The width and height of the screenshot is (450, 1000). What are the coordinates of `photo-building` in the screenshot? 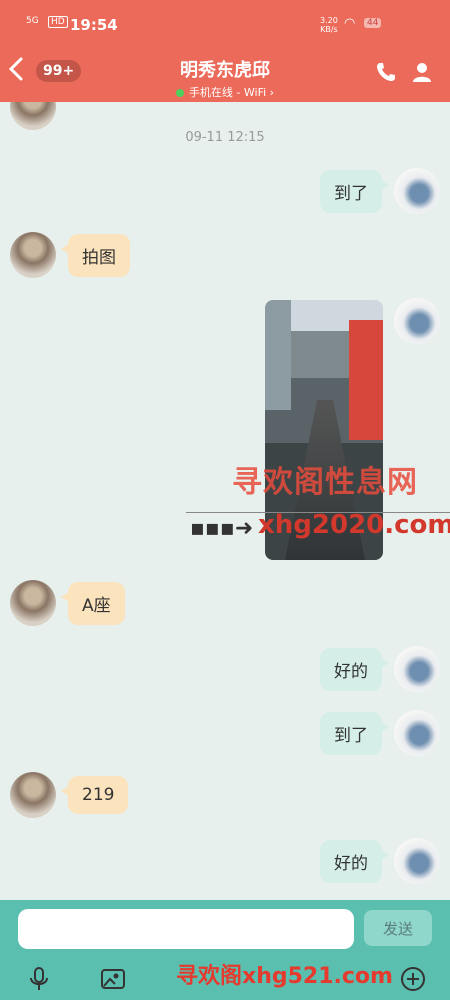 It's located at (278, 355).